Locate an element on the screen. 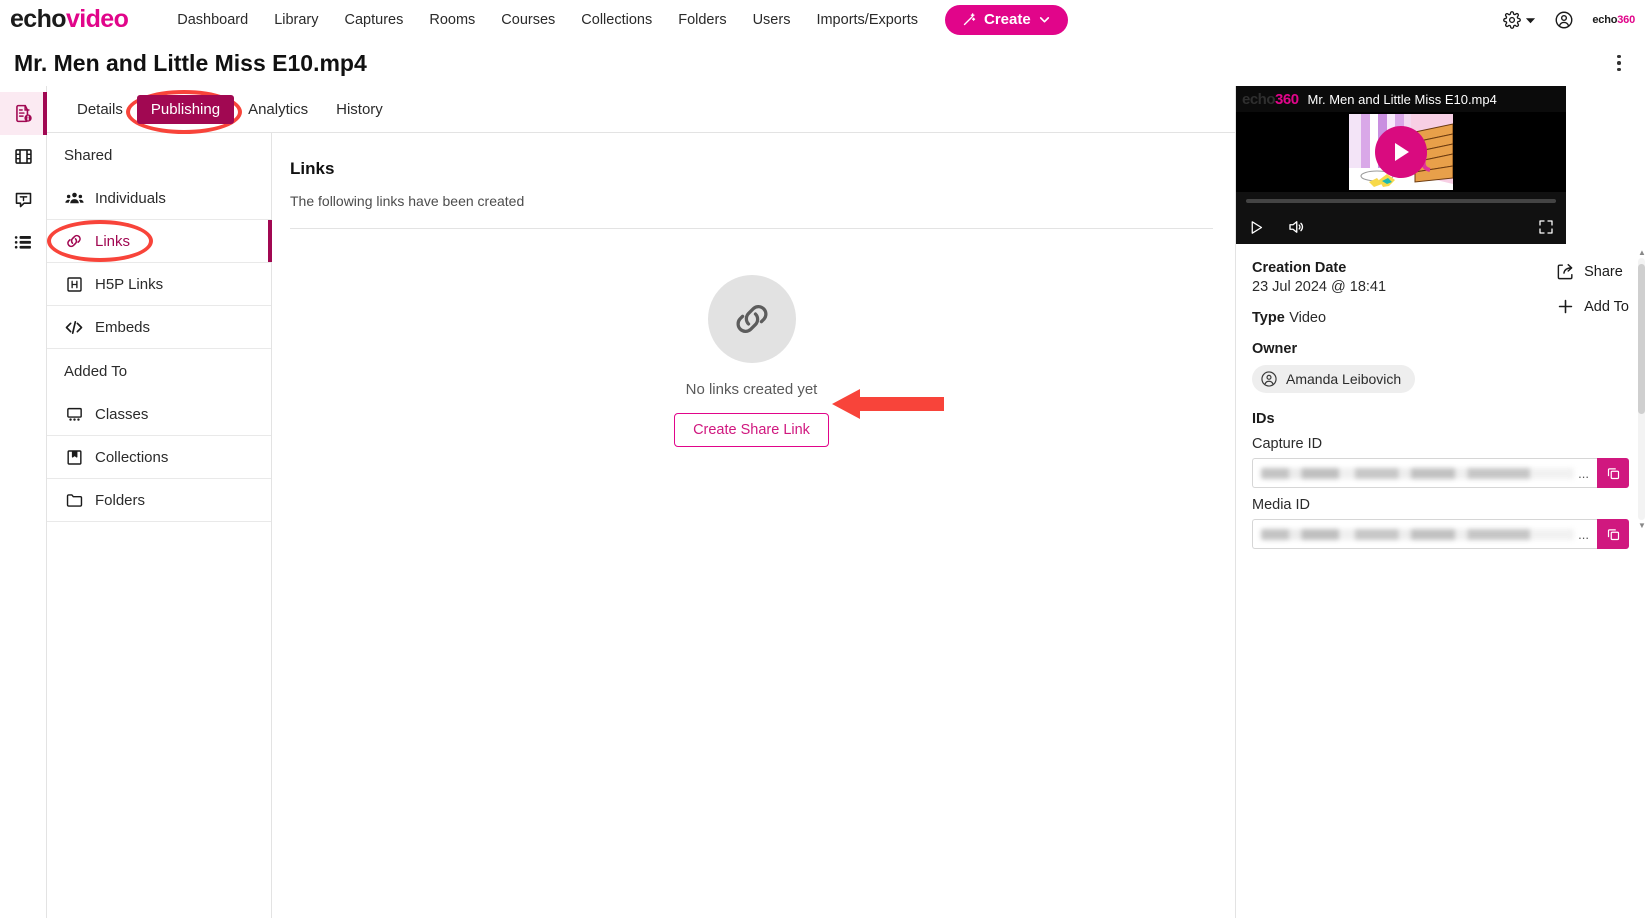  sidebar-item-collections: Collections is located at coordinates (159, 457).